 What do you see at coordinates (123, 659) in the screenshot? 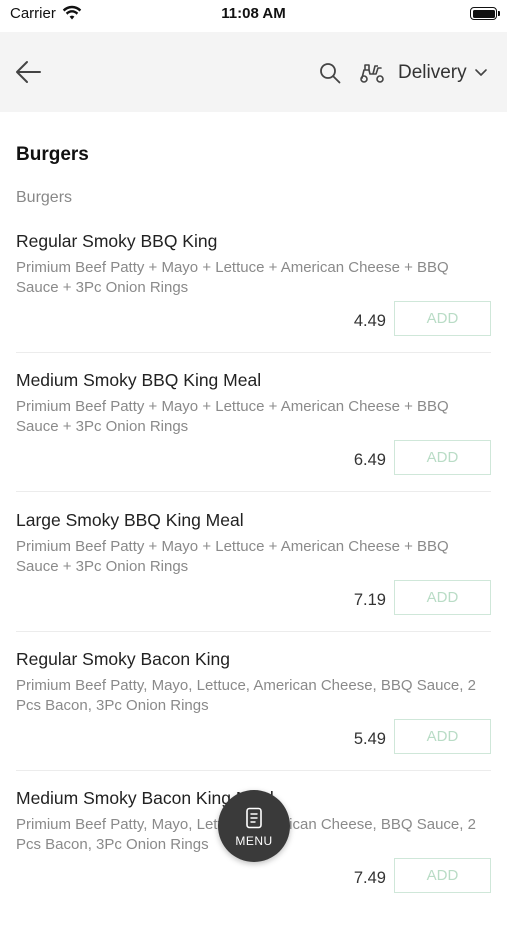
I see `item-name: Regular Smoky Bacon King` at bounding box center [123, 659].